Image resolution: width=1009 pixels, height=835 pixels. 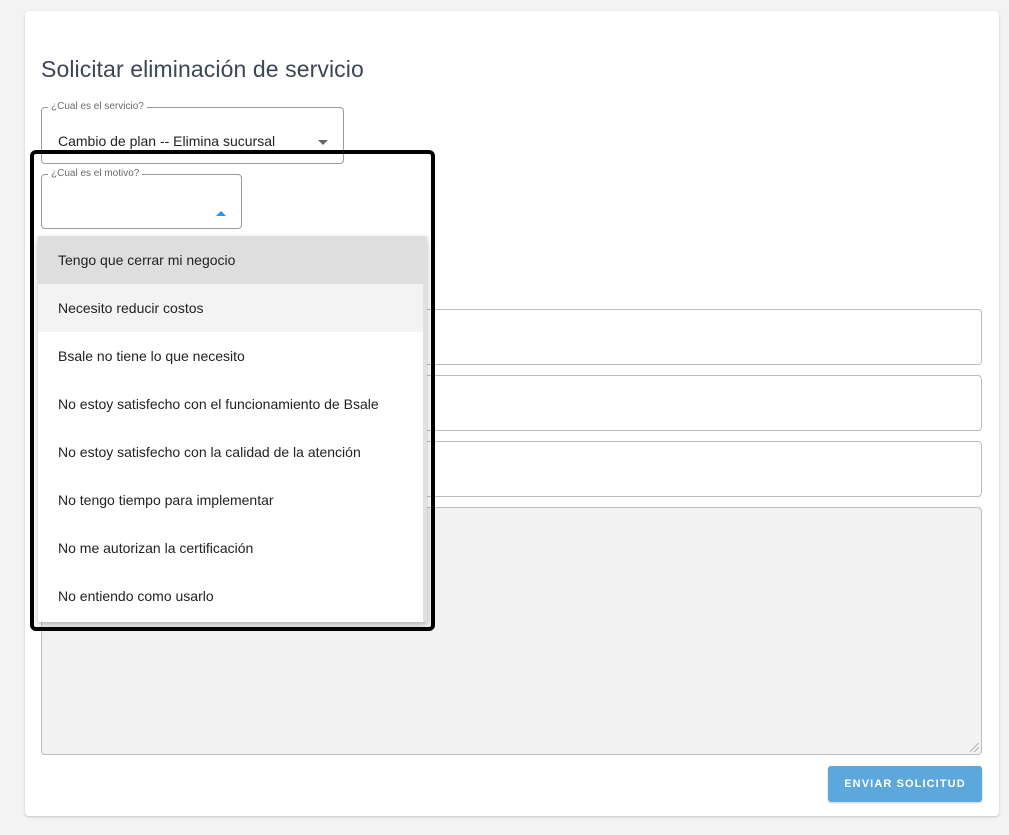 I want to click on service-select-label: ¿Cual es el servicio?, so click(x=97, y=106).